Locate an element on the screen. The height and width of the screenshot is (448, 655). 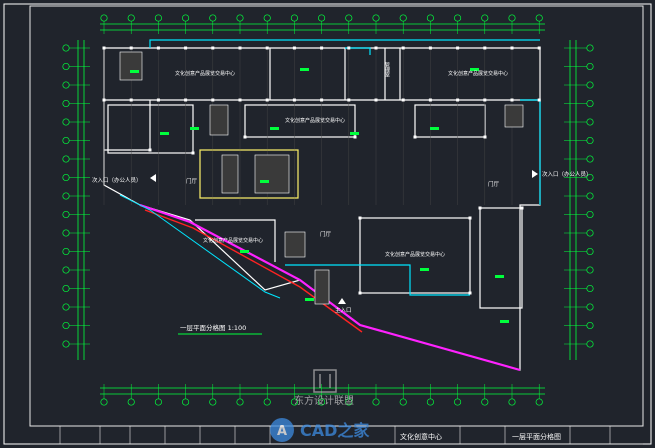
arrow-main-entrance is located at coordinates (342, 301).